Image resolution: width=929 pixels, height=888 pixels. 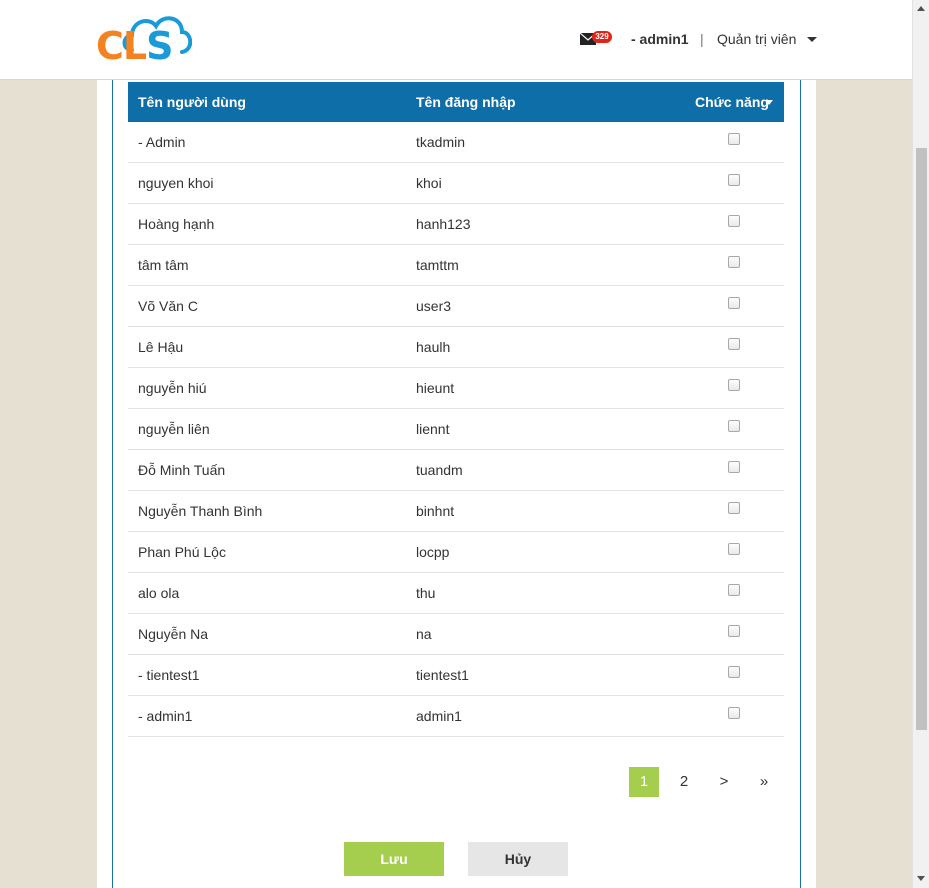 I want to click on table-row: Phan Phú Lộc locpp, so click(x=456, y=552).